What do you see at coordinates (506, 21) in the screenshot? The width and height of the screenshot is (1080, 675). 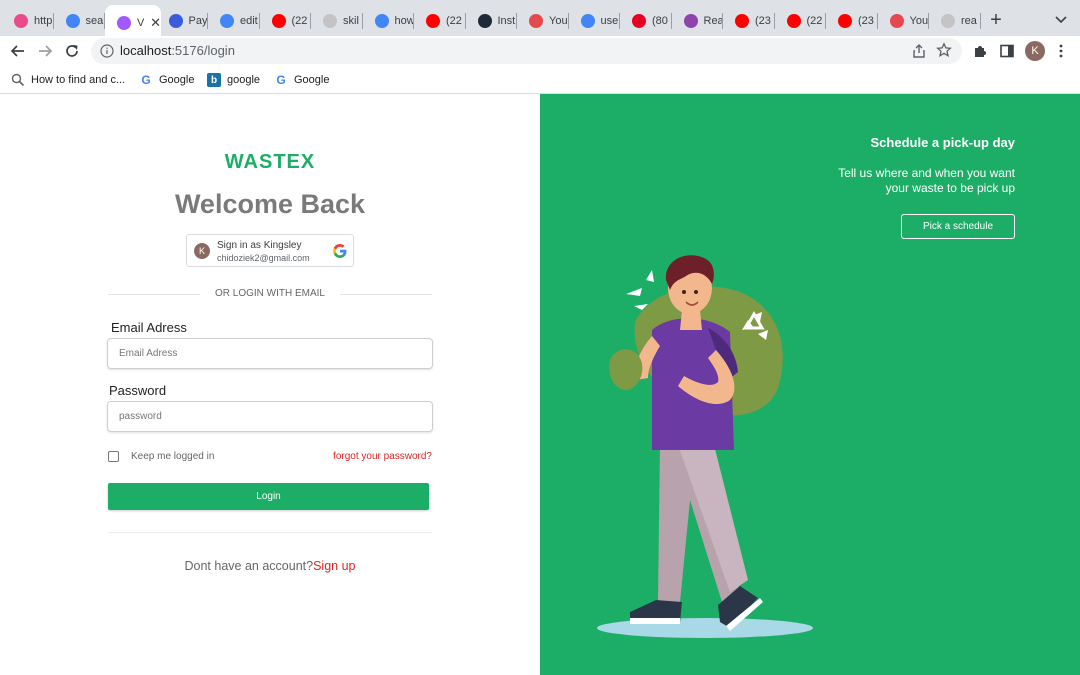 I see `tab-title: Inst` at bounding box center [506, 21].